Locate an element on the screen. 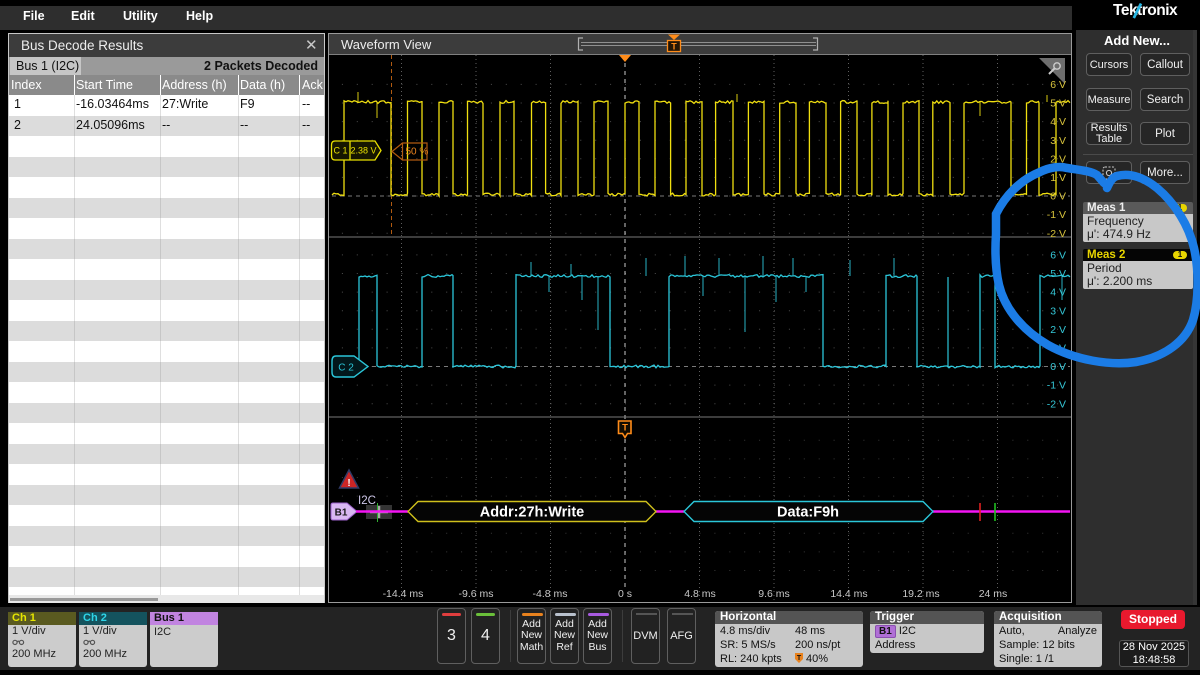 This screenshot has height=675, width=1200. svg-text: 4.8 ms is located at coordinates (700, 594).